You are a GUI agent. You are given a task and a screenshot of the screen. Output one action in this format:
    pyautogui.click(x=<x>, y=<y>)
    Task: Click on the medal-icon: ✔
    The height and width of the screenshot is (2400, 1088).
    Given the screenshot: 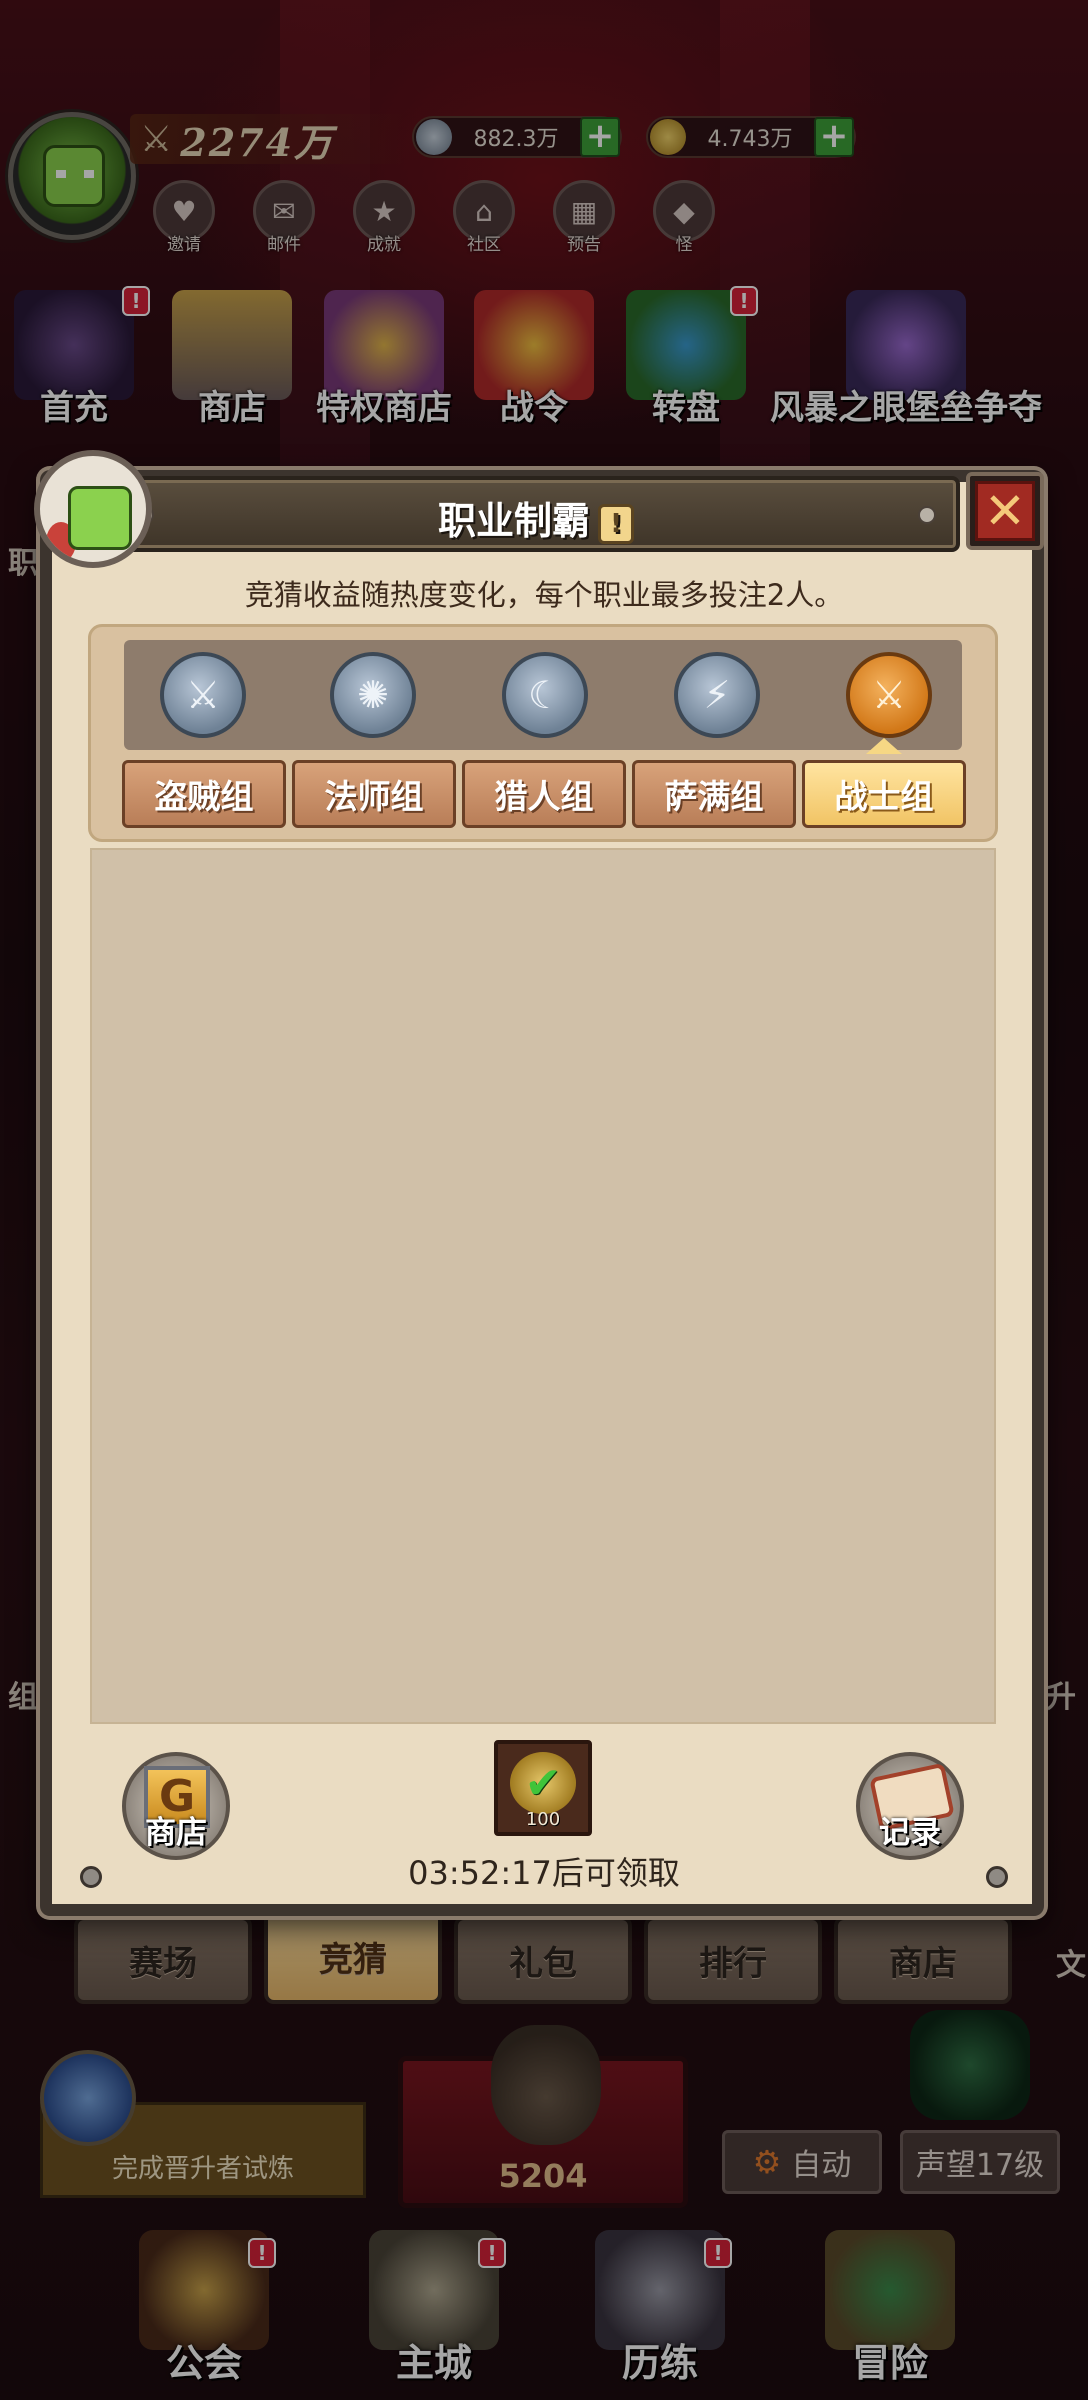 What is the action you would take?
    pyautogui.click(x=543, y=1783)
    